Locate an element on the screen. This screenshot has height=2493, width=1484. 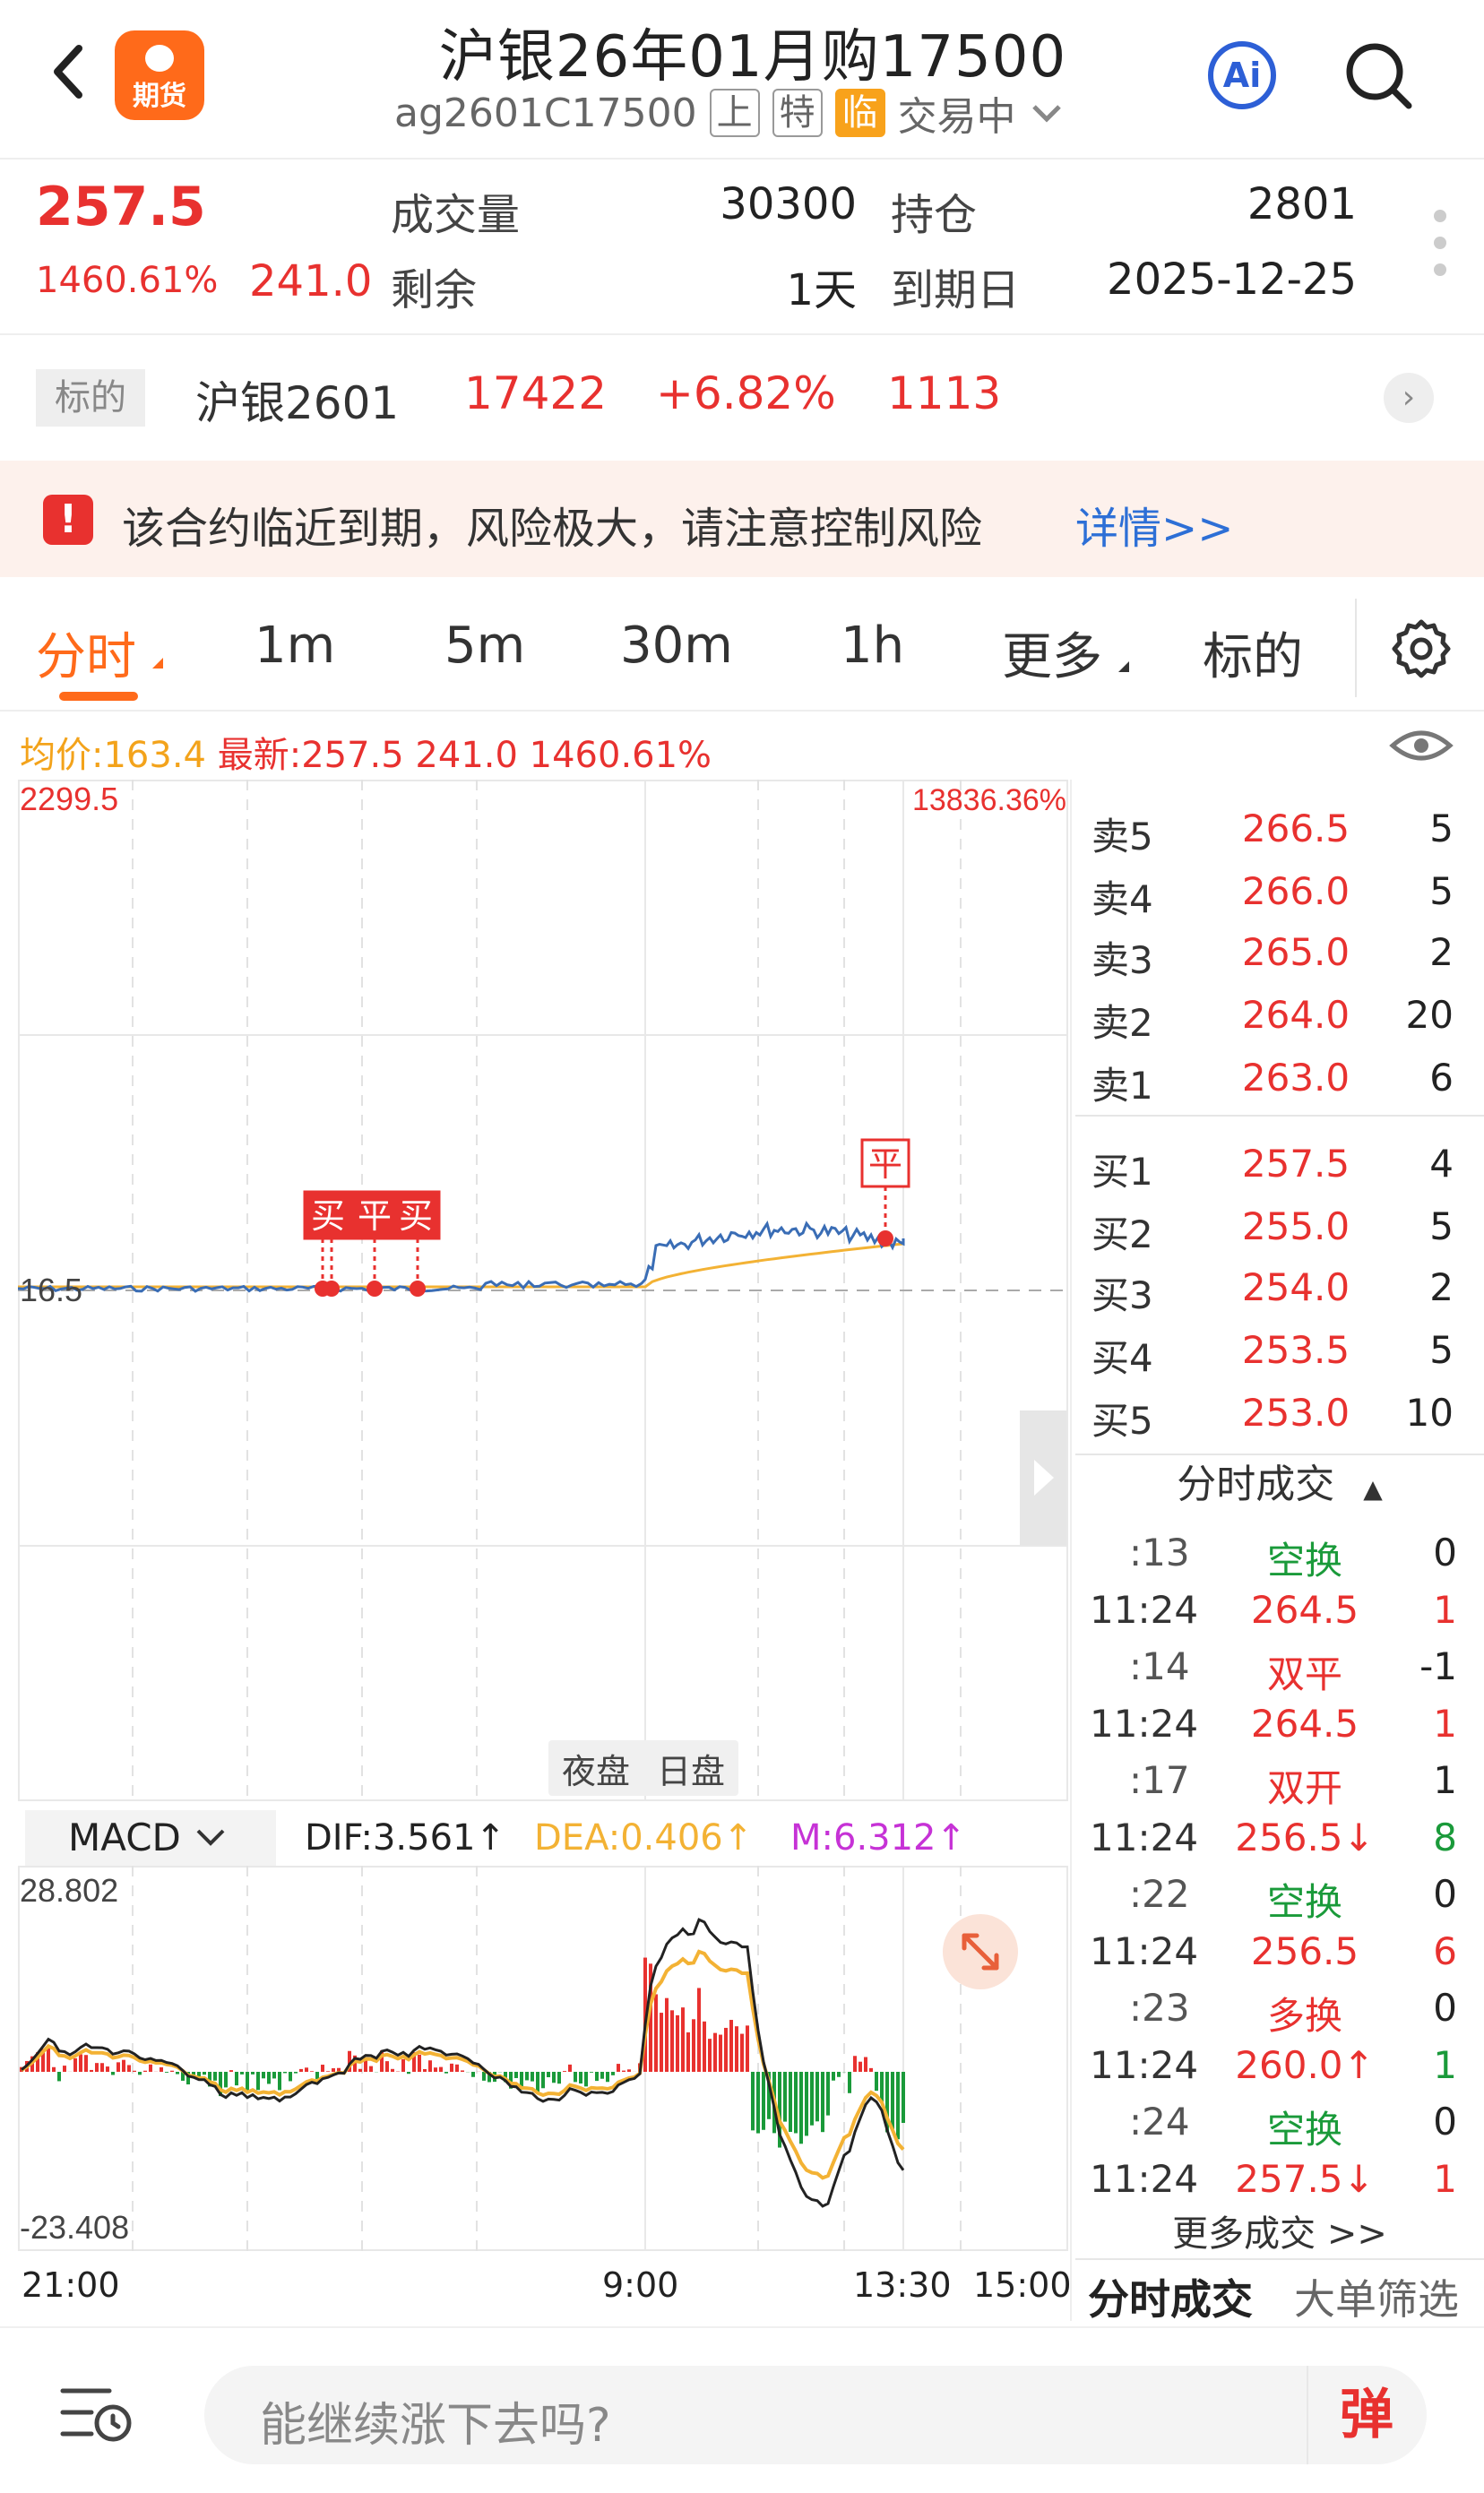
tab-underlying: 标的 is located at coordinates (1253, 653).